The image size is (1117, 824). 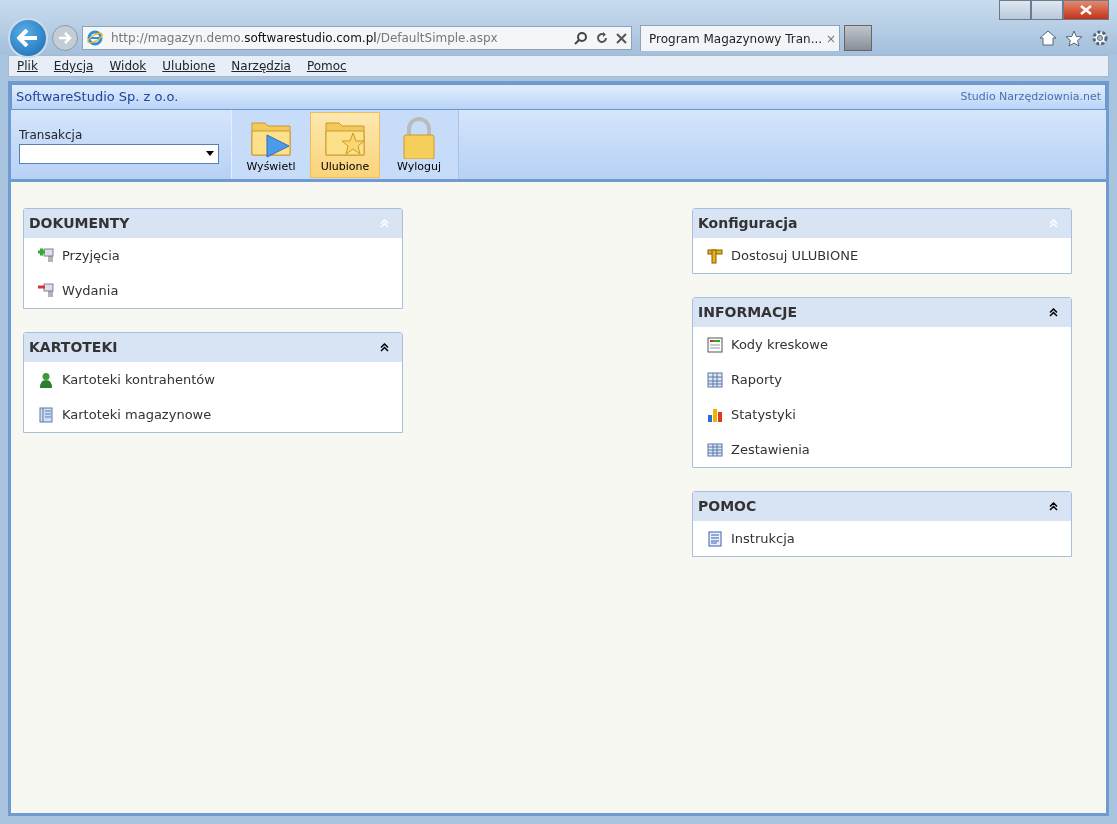 What do you see at coordinates (621, 38) in the screenshot?
I see `stop-icon` at bounding box center [621, 38].